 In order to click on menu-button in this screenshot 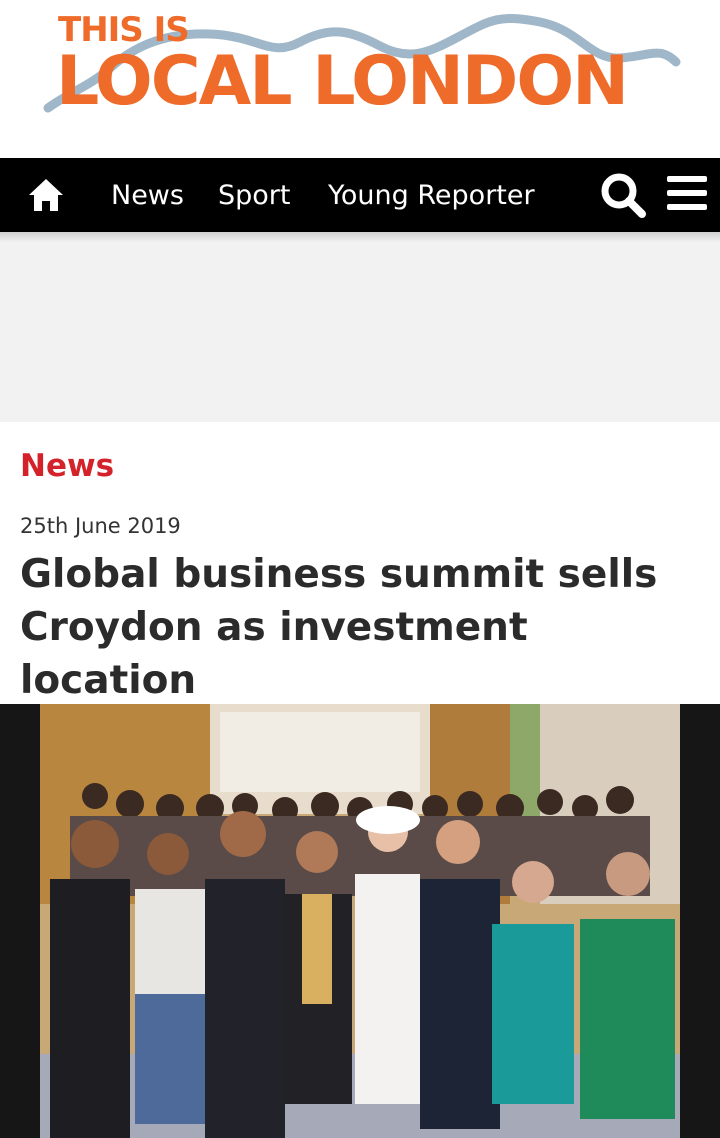, I will do `click(687, 194)`.